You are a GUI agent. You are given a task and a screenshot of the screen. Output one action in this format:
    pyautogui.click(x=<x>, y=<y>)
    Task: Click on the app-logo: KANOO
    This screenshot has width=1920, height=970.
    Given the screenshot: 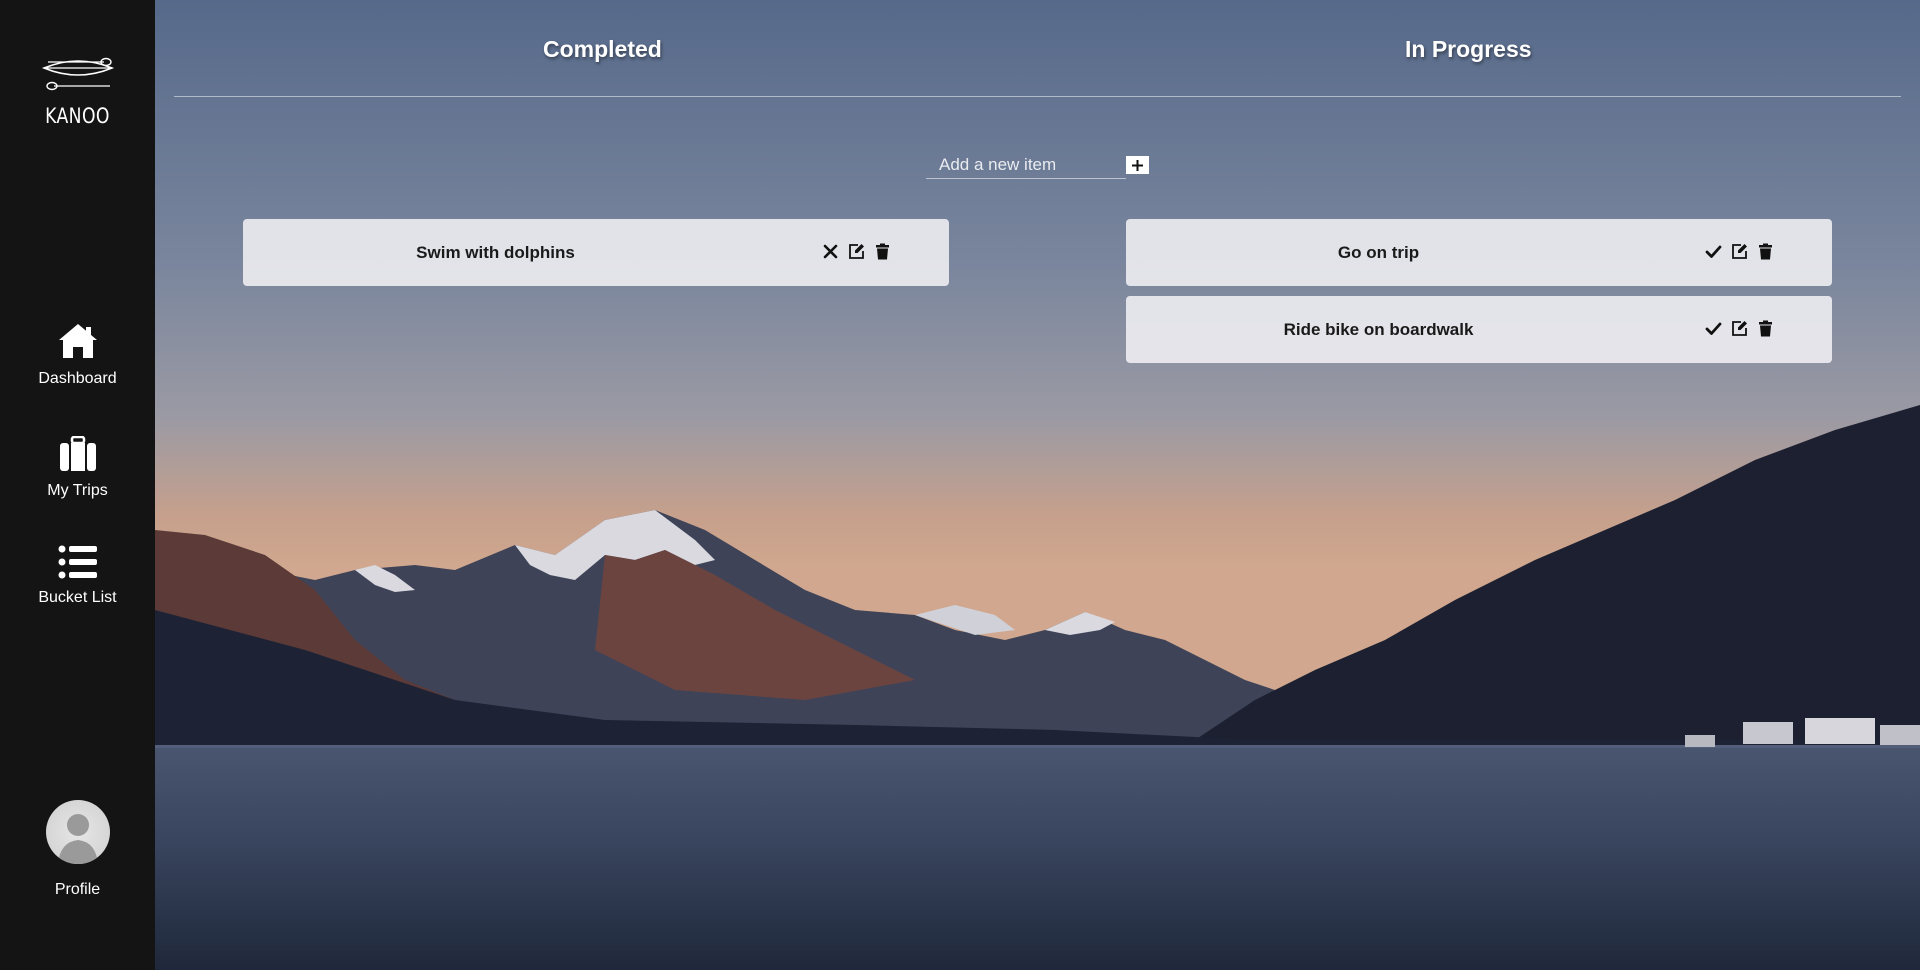 What is the action you would take?
    pyautogui.click(x=77, y=87)
    